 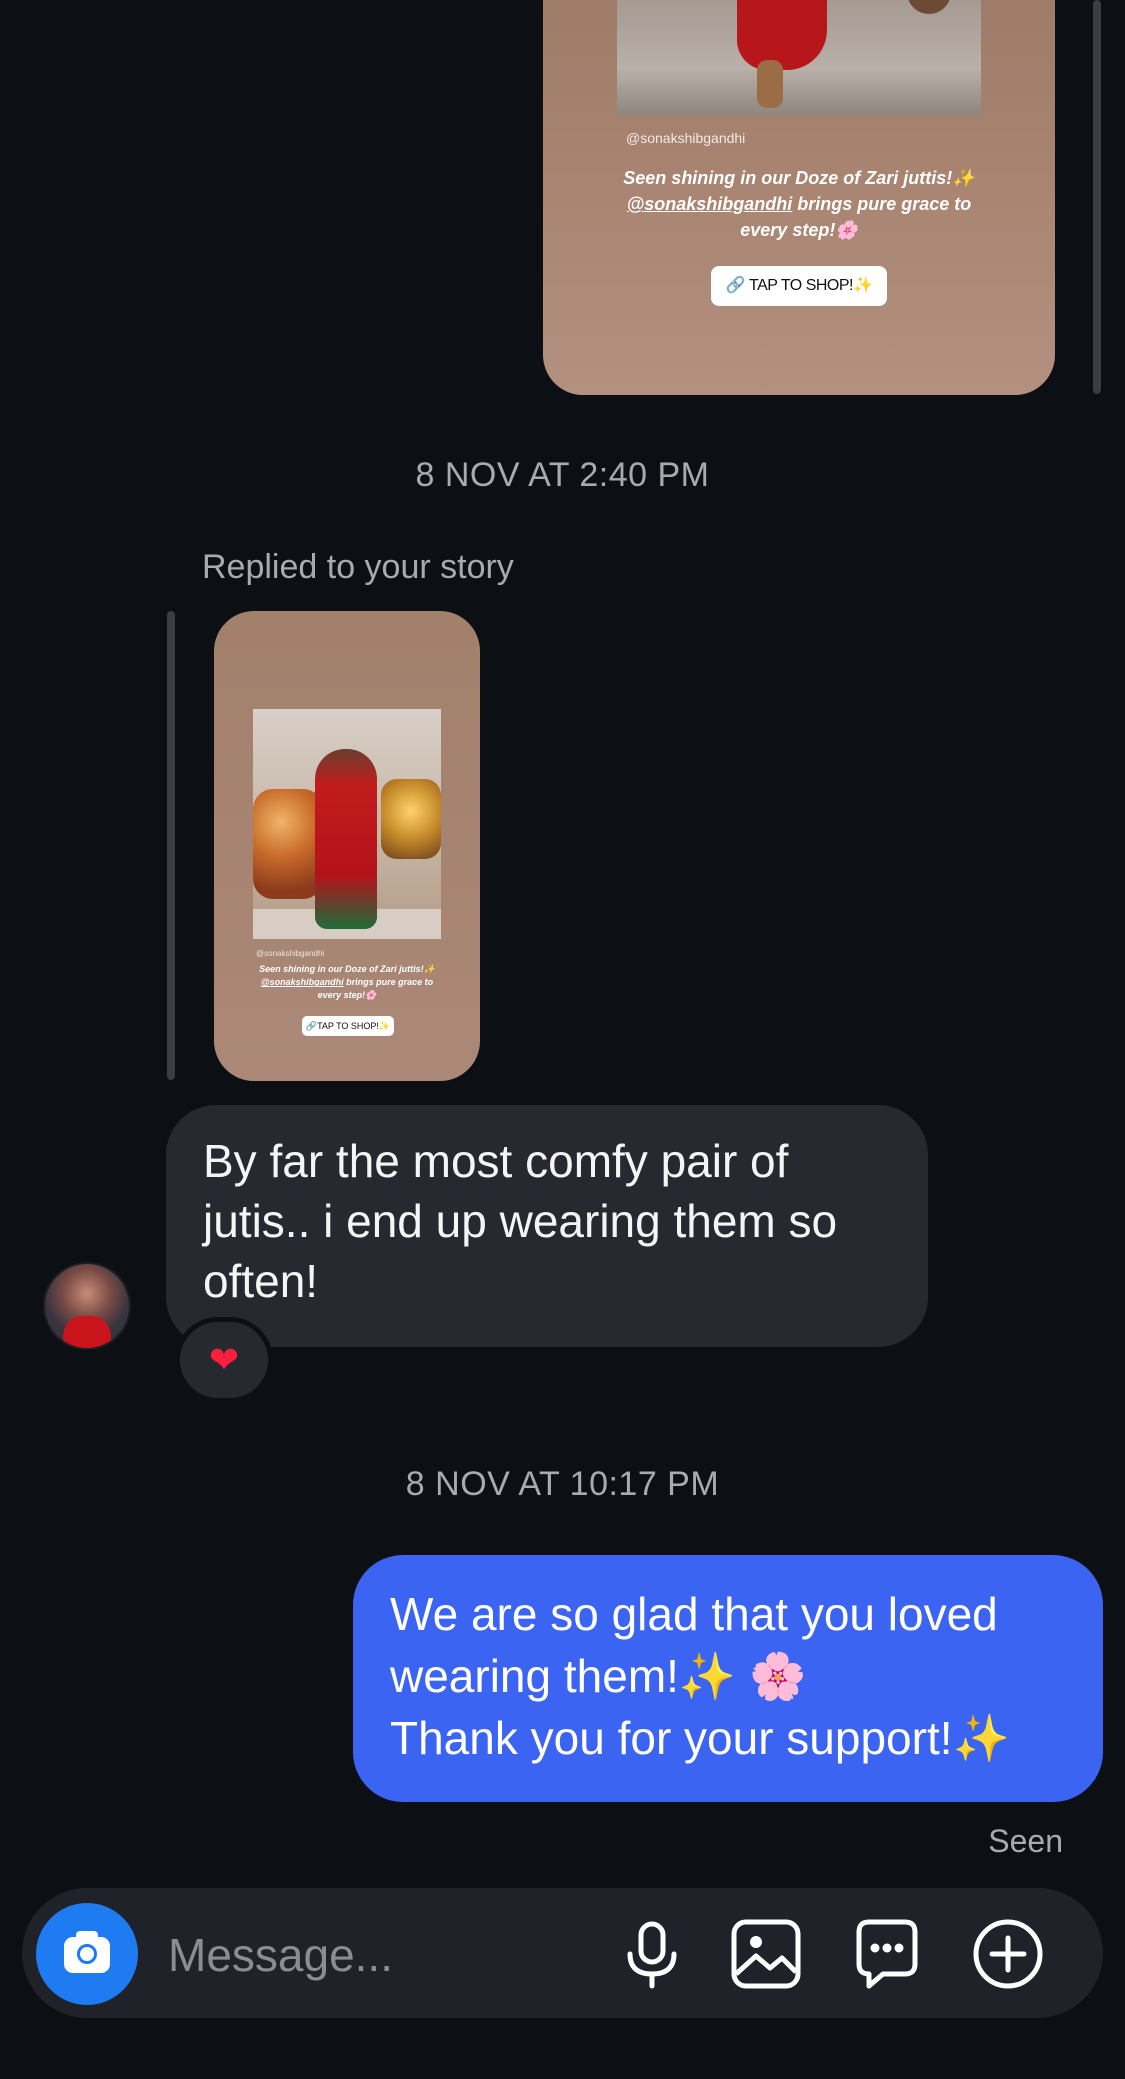 What do you see at coordinates (811, 285) in the screenshot?
I see `shop-label: TAP TO SHOP!✨` at bounding box center [811, 285].